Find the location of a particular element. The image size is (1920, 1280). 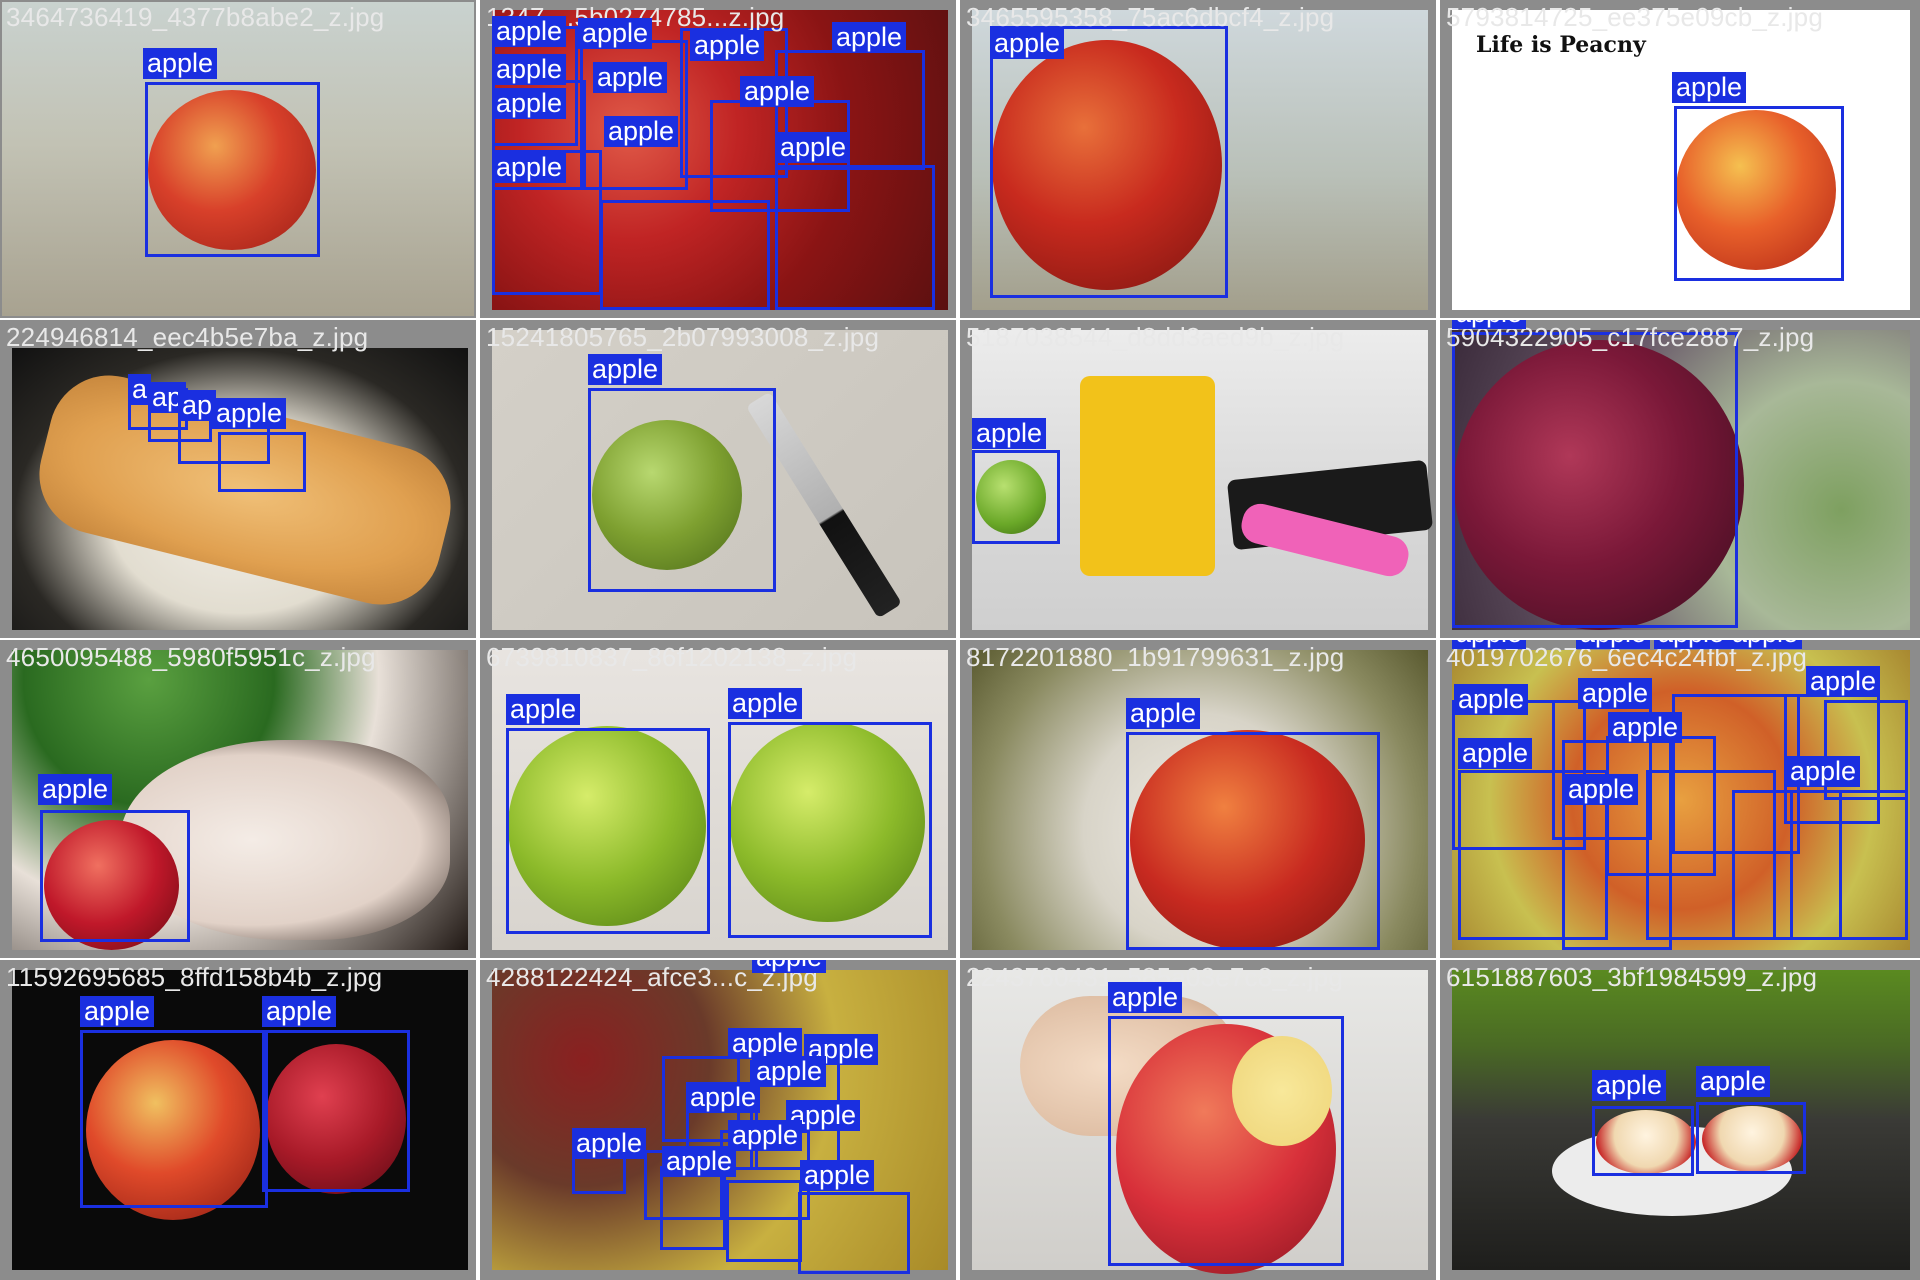

tile-7: 5187038544_d8dd3aed9b_z.jpg apple is located at coordinates (1198, 479).